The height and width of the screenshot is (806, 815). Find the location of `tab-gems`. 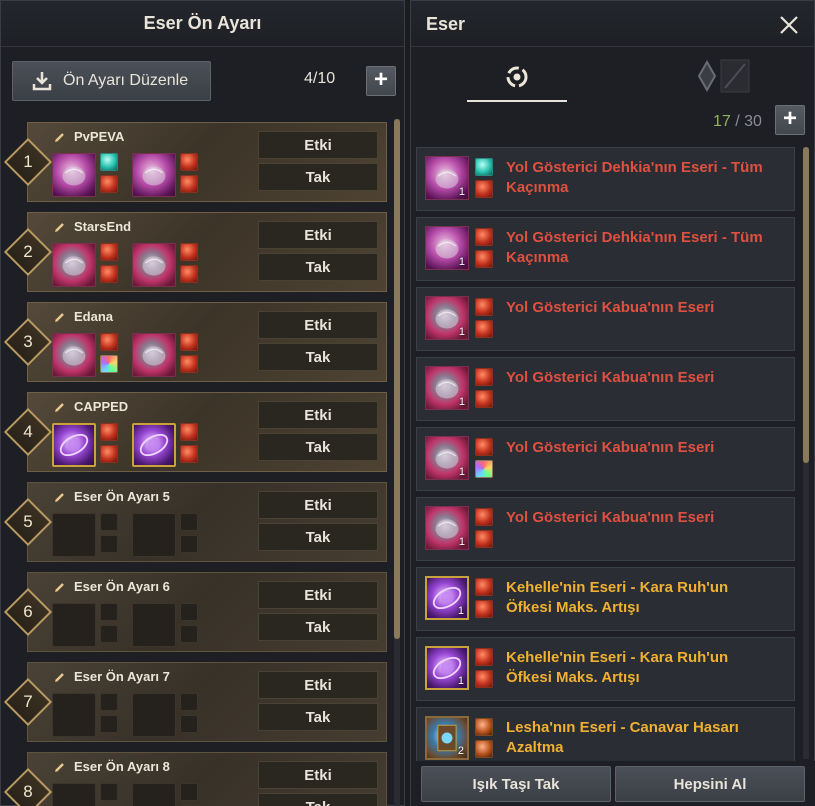

tab-gems is located at coordinates (721, 75).